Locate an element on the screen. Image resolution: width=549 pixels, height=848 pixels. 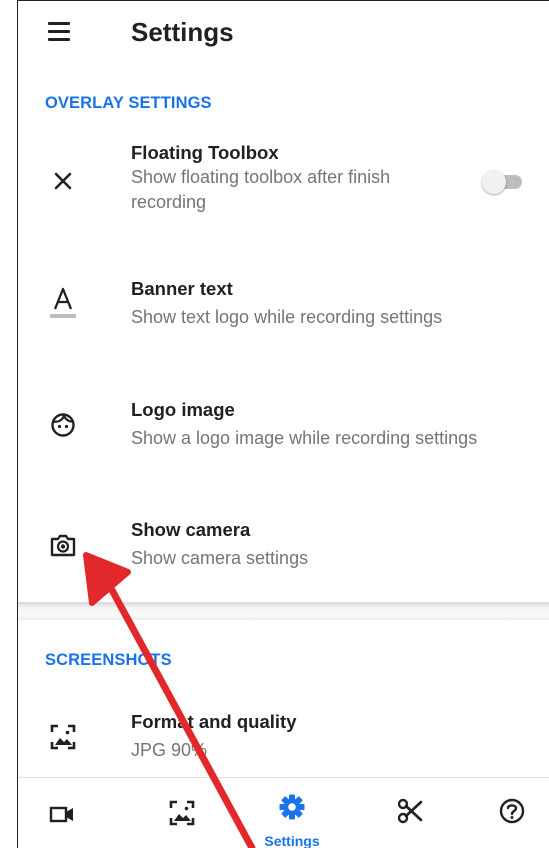
section-header-screenshots: SCREENSHOTS is located at coordinates (108, 660).